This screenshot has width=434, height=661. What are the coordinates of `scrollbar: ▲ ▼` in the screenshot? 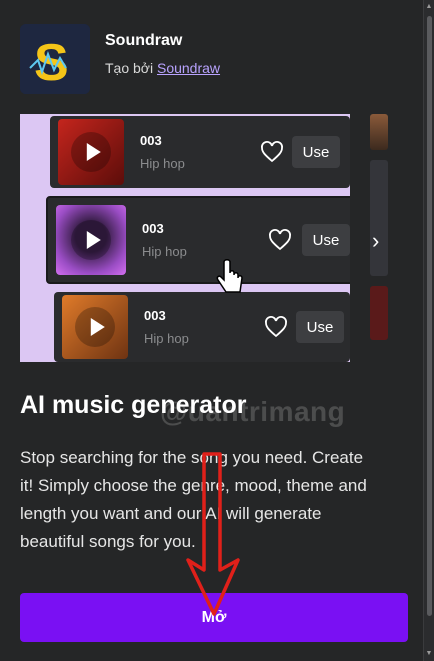 It's located at (428, 330).